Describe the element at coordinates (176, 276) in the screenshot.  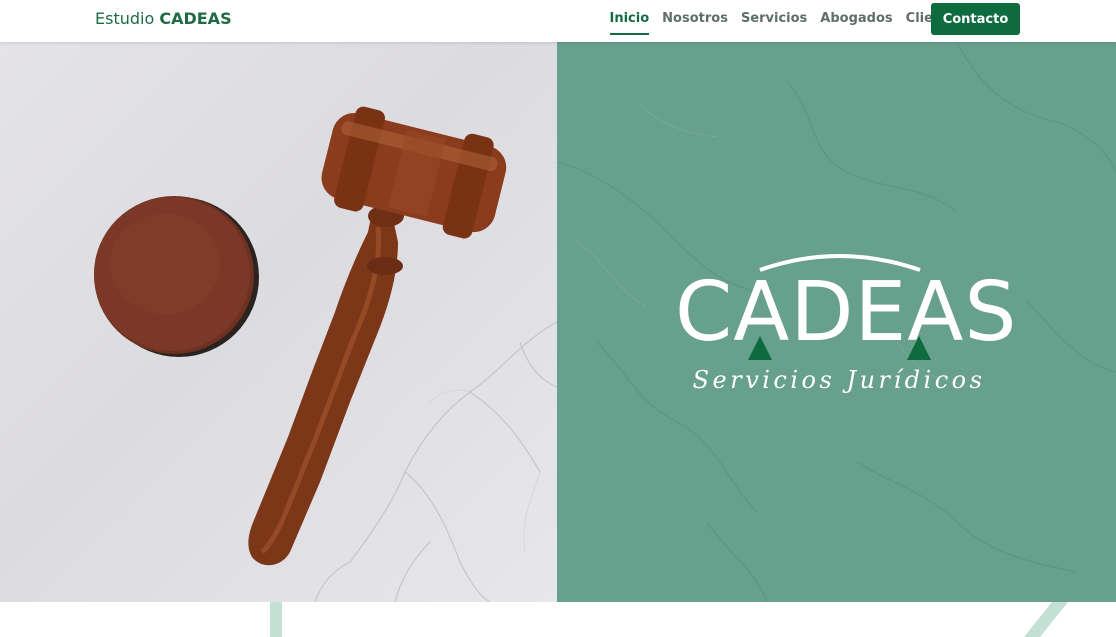
I see `sound-block` at that location.